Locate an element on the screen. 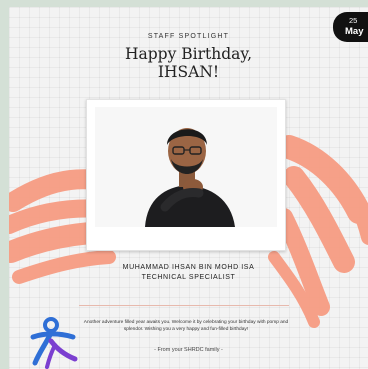  card-title: Happy Birthday, IHSAN! is located at coordinates (188, 63).